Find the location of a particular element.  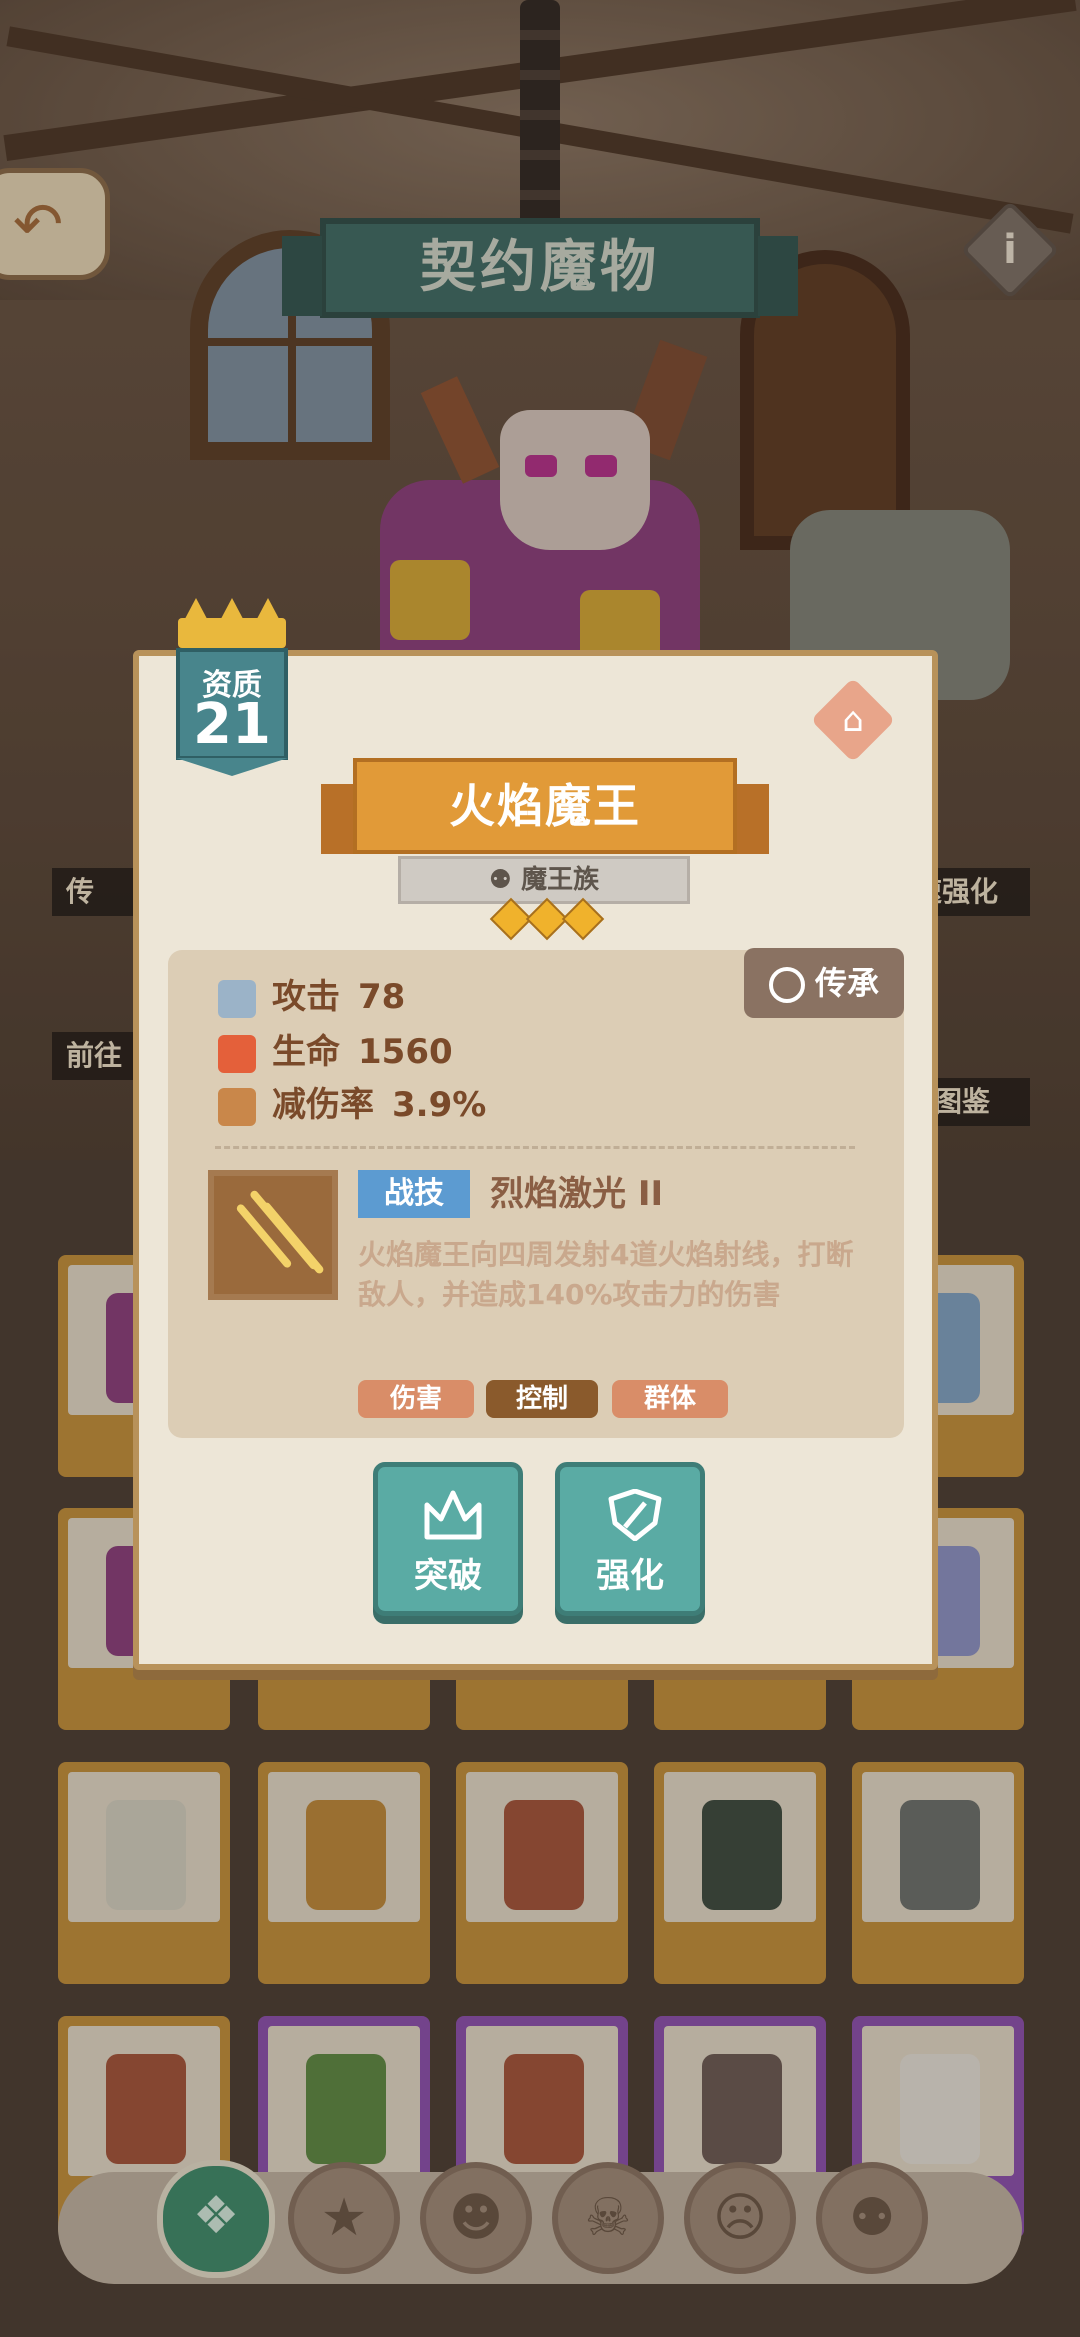

skill-type-badge: 战技 is located at coordinates (414, 1194).